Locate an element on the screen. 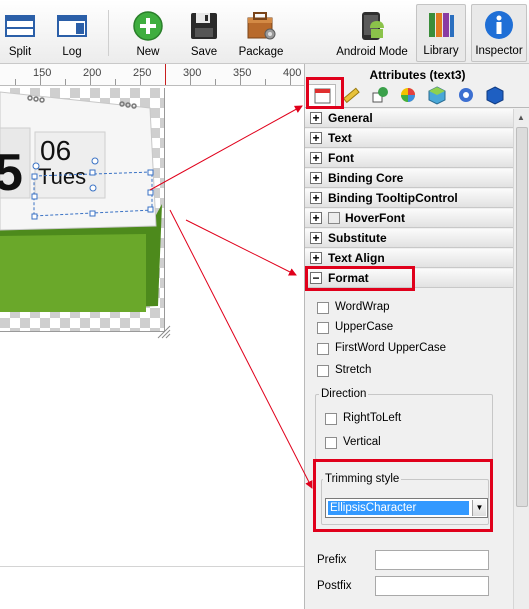 The height and width of the screenshot is (609, 529). library-label: Library is located at coordinates (441, 51).